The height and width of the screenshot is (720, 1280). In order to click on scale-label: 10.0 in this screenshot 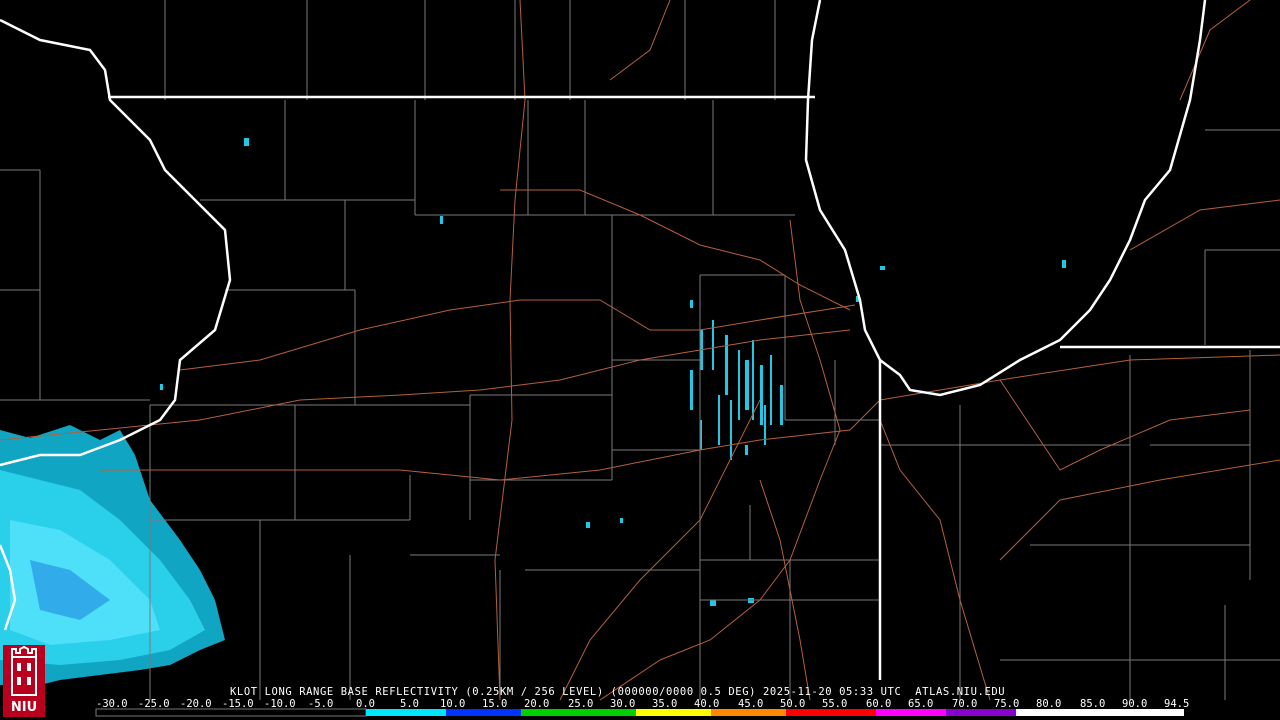, I will do `click(453, 704)`.